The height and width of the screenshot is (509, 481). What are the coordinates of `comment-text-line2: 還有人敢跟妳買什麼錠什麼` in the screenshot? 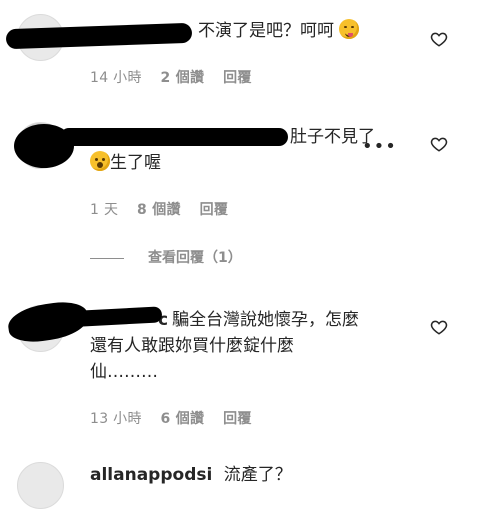 It's located at (250, 346).